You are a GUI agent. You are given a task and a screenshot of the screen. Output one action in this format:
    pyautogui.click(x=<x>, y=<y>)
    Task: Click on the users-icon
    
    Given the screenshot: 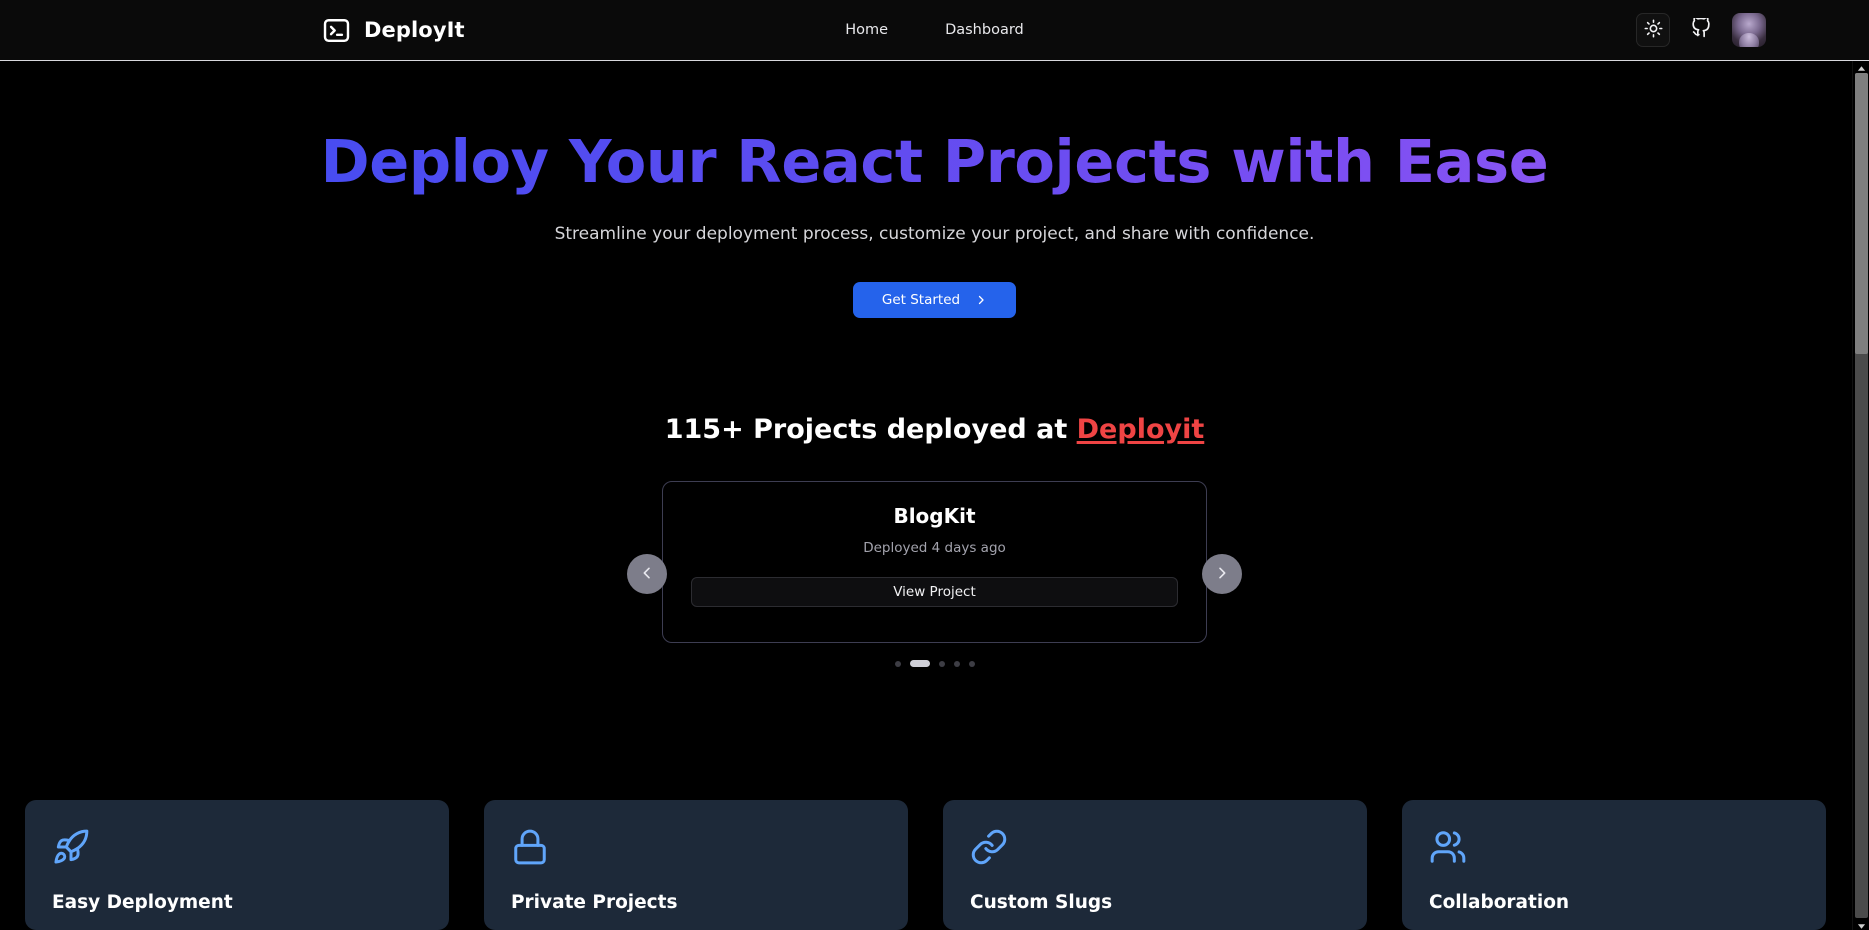 What is the action you would take?
    pyautogui.click(x=1614, y=849)
    